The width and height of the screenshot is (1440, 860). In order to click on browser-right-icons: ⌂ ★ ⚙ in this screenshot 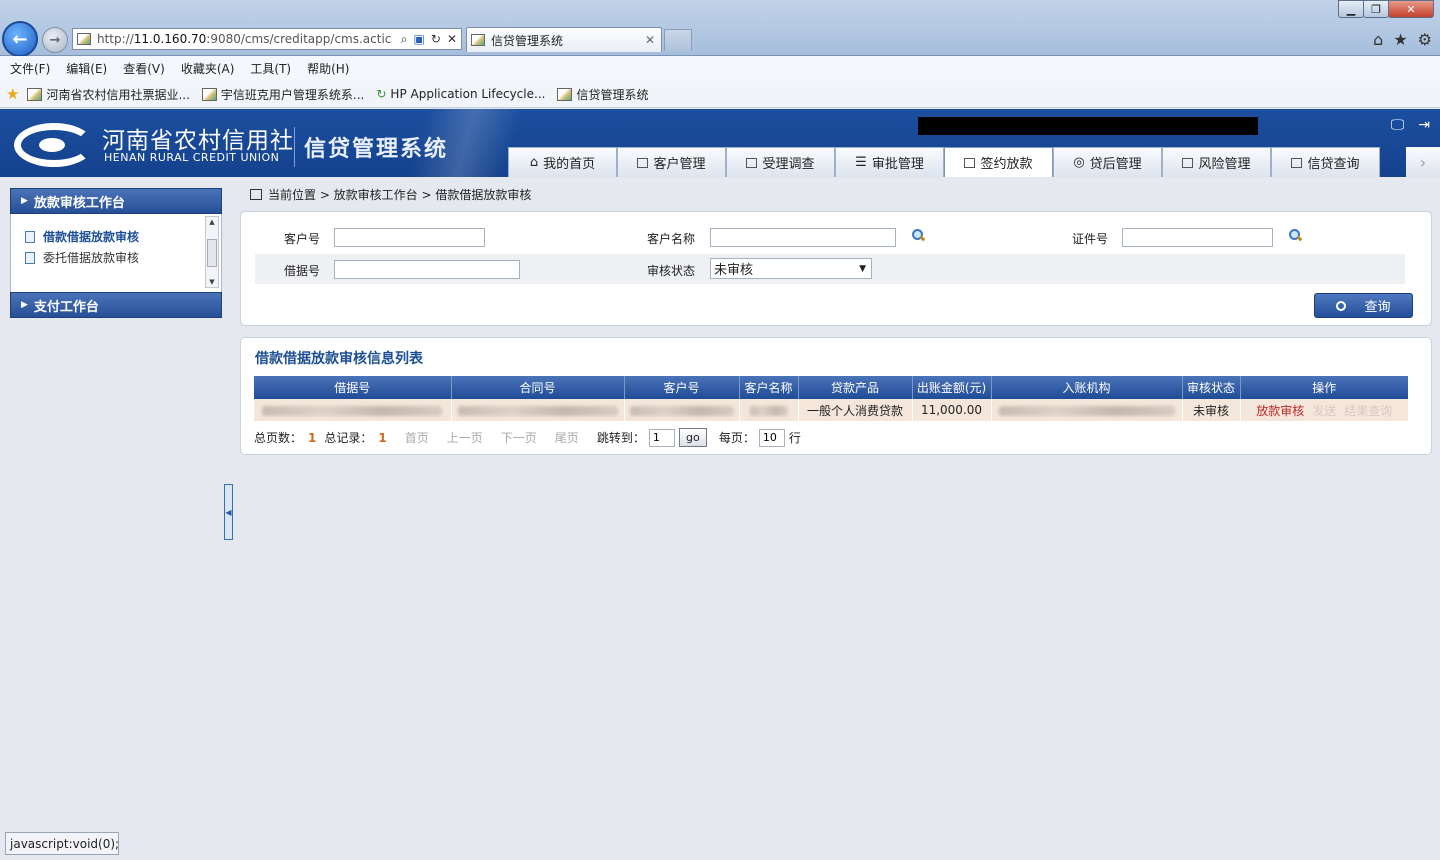, I will do `click(1402, 39)`.